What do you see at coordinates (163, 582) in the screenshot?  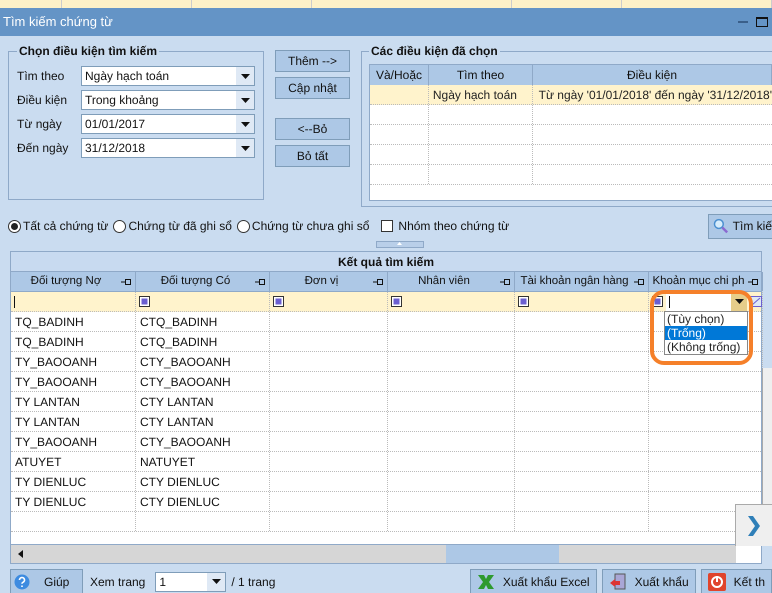 I see `combo-value: 1` at bounding box center [163, 582].